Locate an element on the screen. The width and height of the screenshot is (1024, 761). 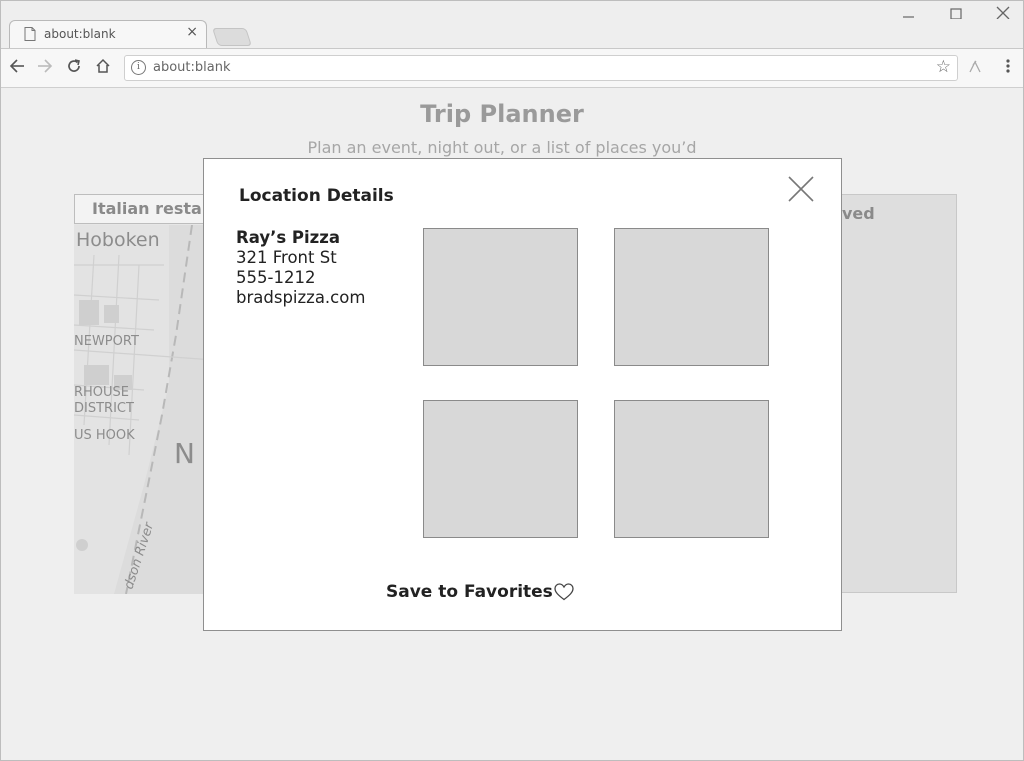
map-label-hoboken: Hoboken is located at coordinates (118, 240).